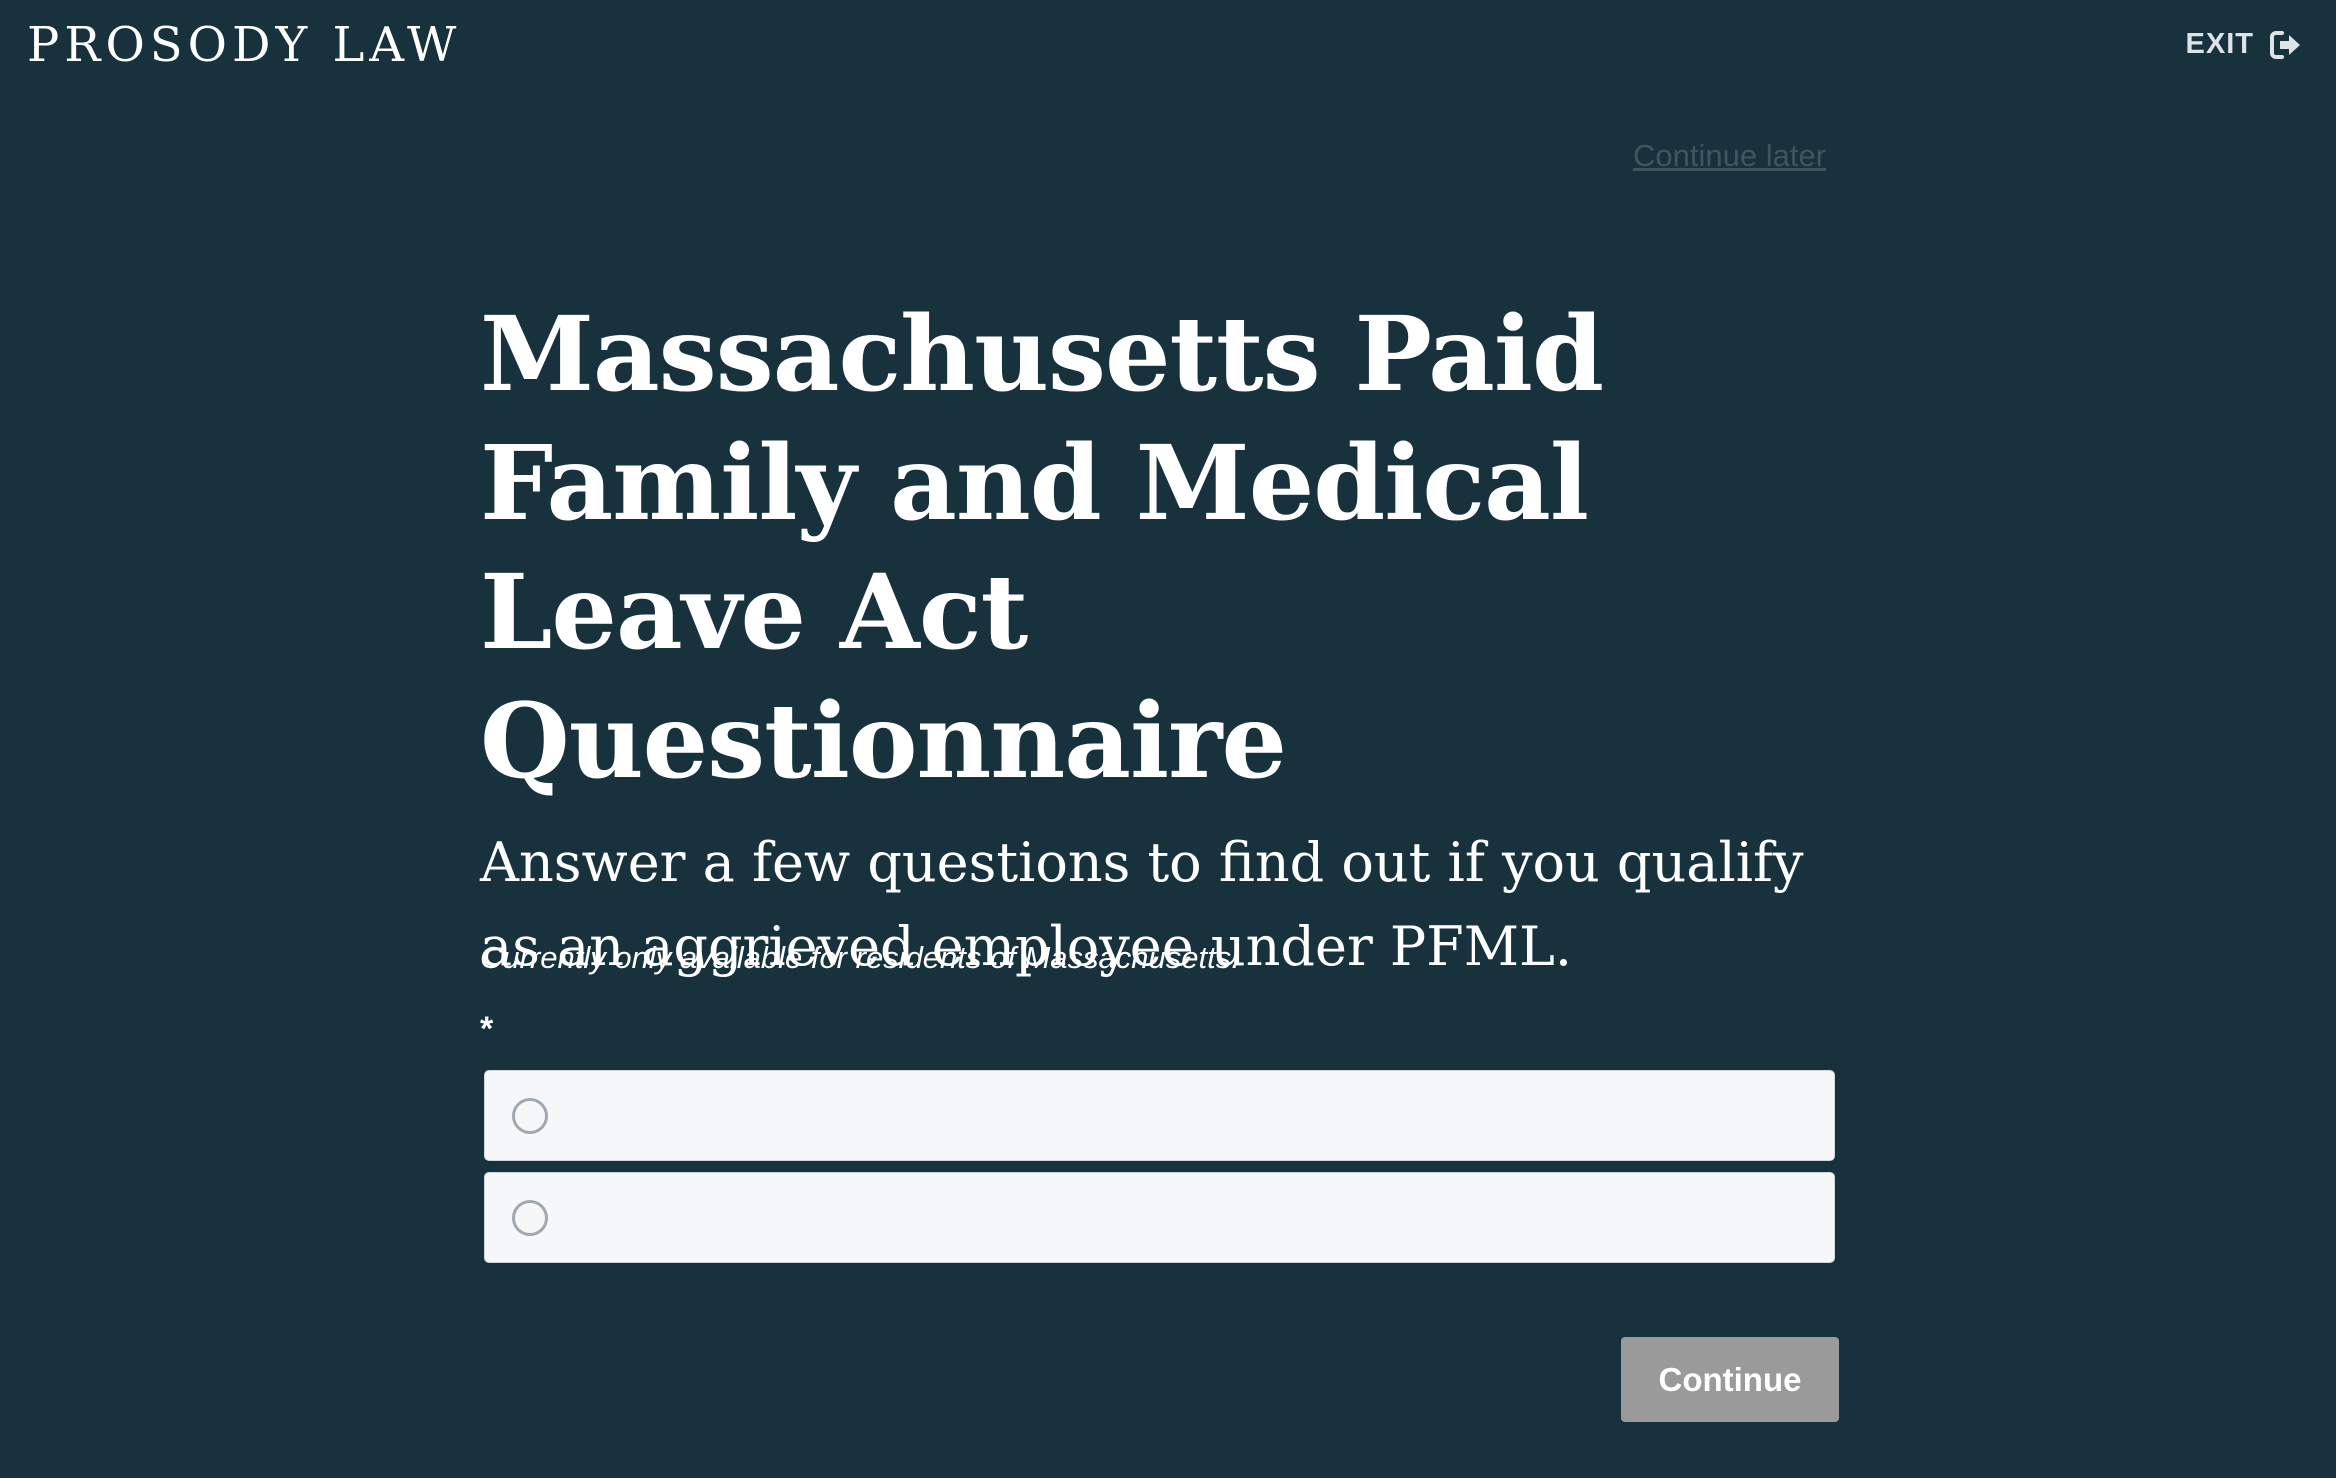 The height and width of the screenshot is (1478, 2336). What do you see at coordinates (244, 45) in the screenshot?
I see `brand-logo: PROSODY LAW` at bounding box center [244, 45].